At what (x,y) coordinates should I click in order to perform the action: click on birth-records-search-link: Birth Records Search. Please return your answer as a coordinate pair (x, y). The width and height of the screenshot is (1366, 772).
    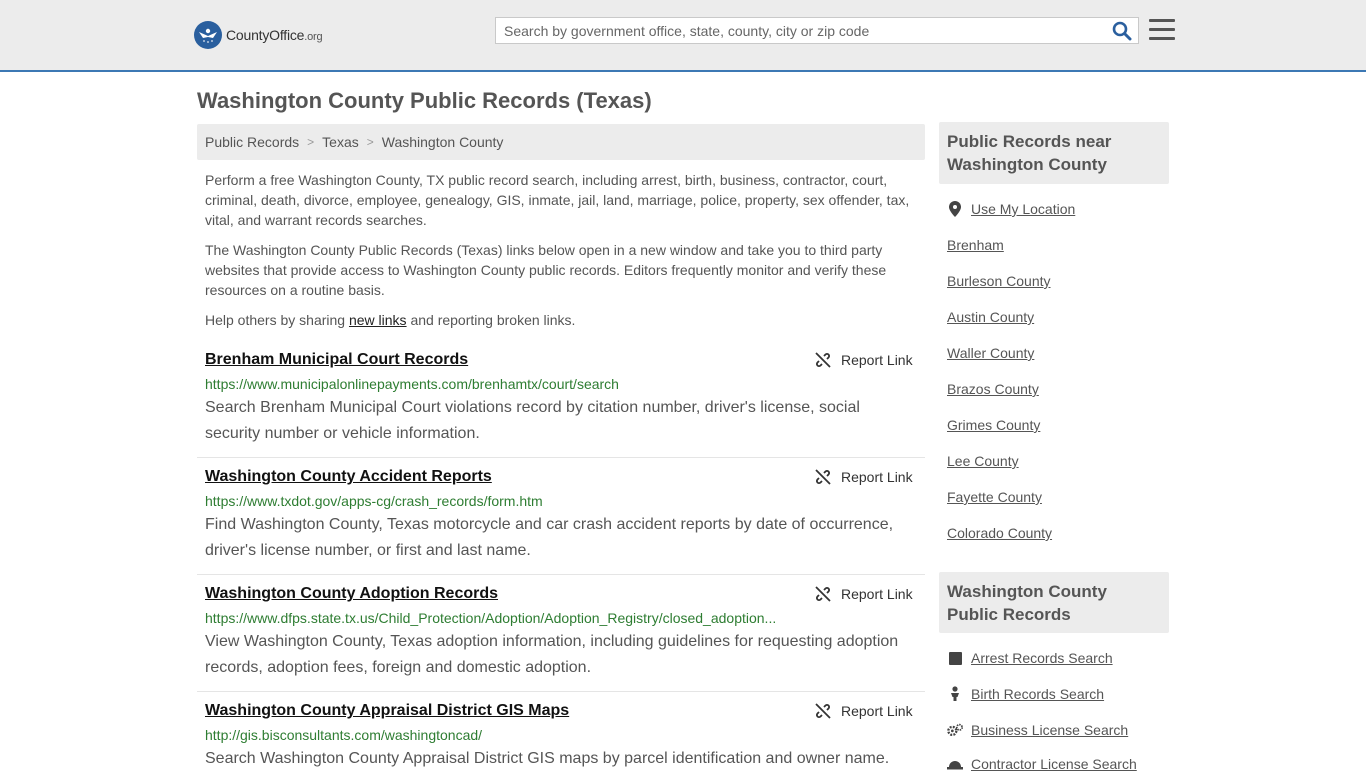
    Looking at the image, I should click on (1025, 694).